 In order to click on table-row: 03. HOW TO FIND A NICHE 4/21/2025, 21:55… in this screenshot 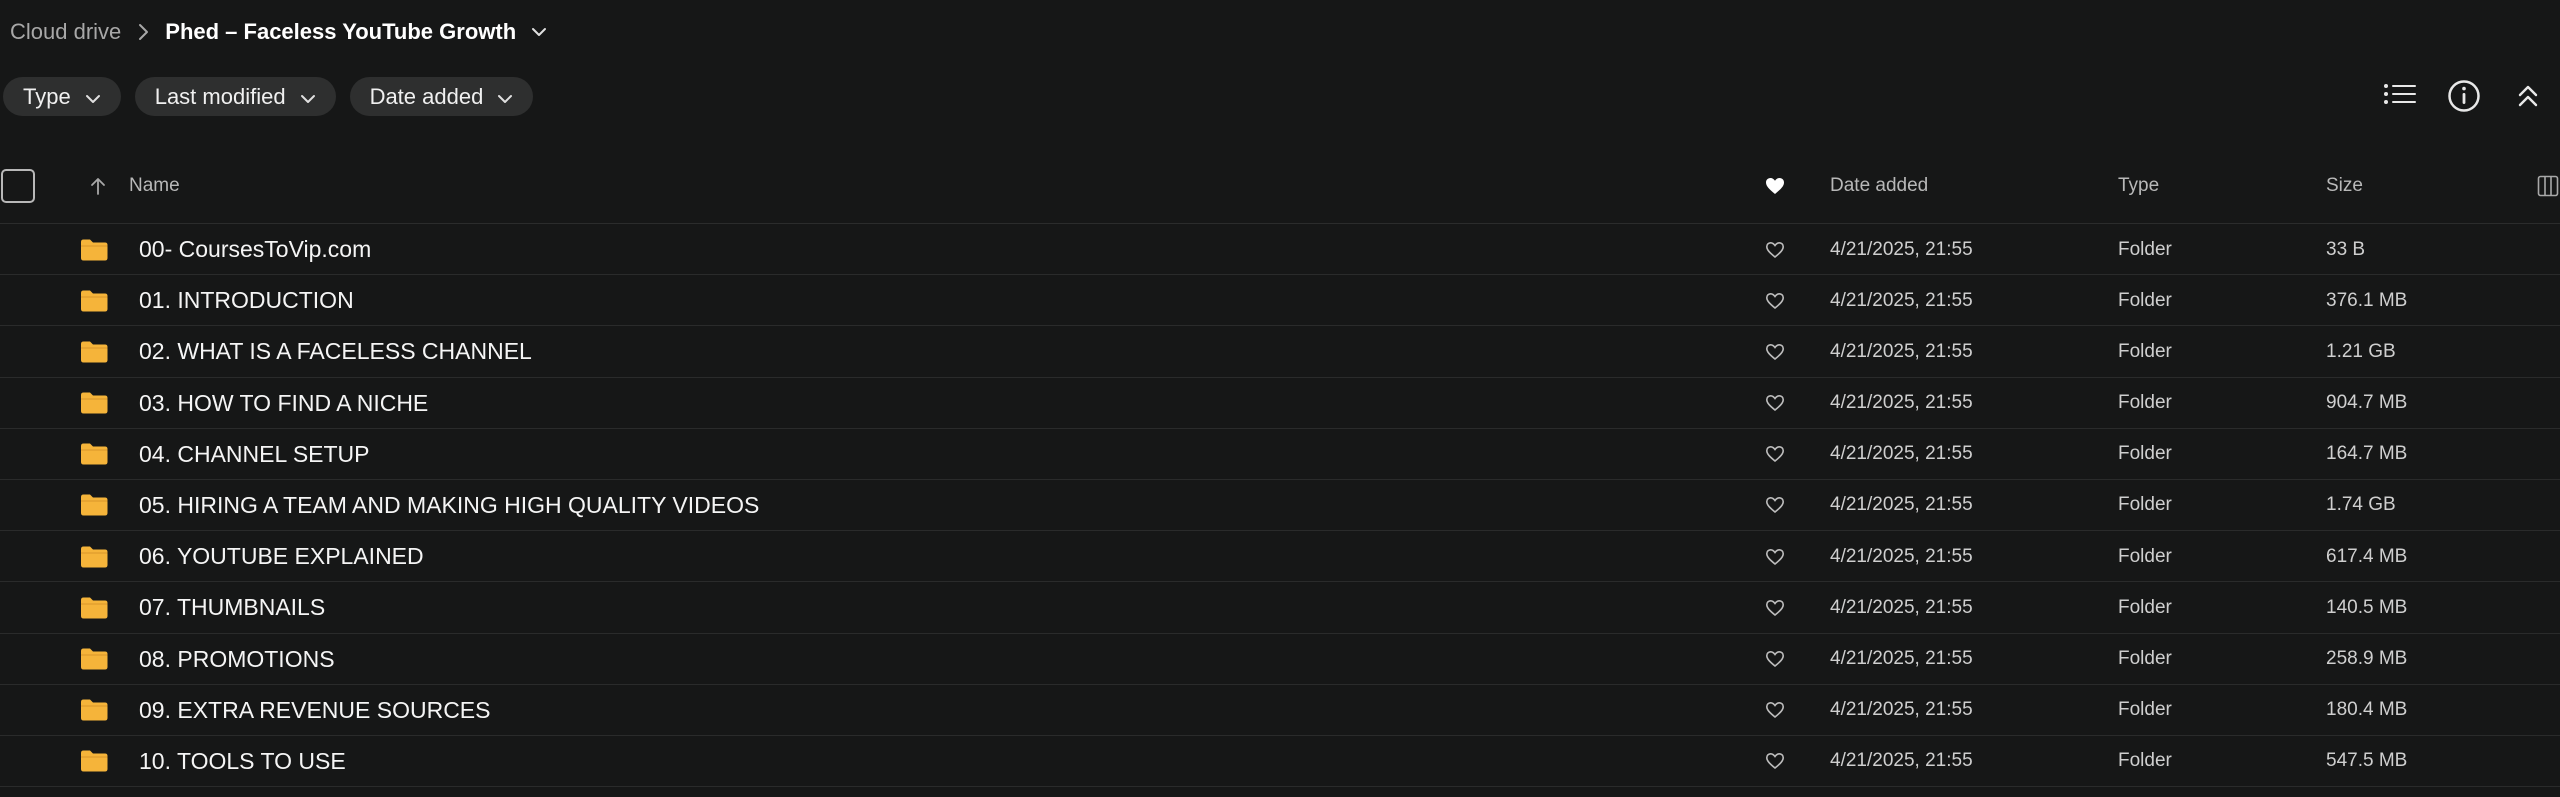, I will do `click(1280, 403)`.